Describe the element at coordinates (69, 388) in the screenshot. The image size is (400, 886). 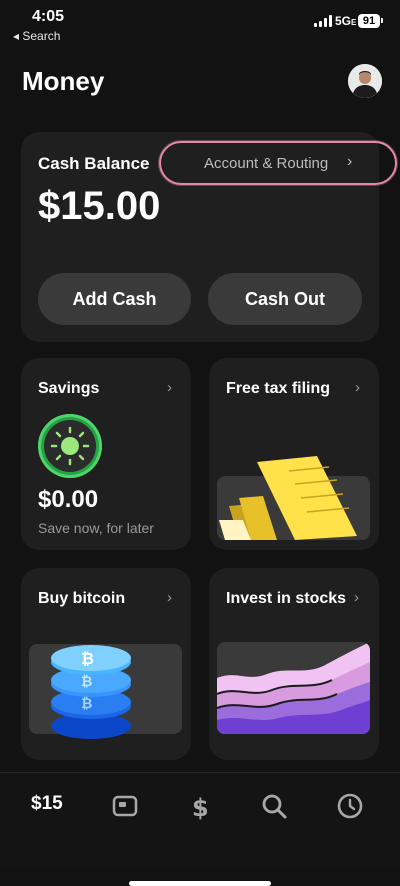
I see `savings-title: Savings` at that location.